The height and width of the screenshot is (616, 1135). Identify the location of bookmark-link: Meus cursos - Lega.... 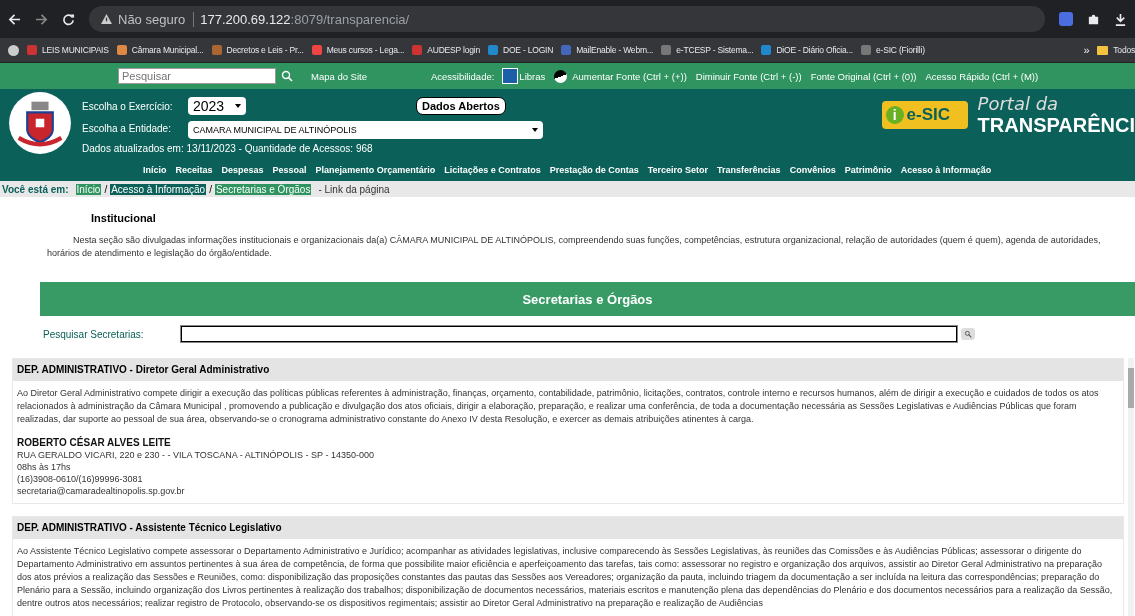
(358, 50).